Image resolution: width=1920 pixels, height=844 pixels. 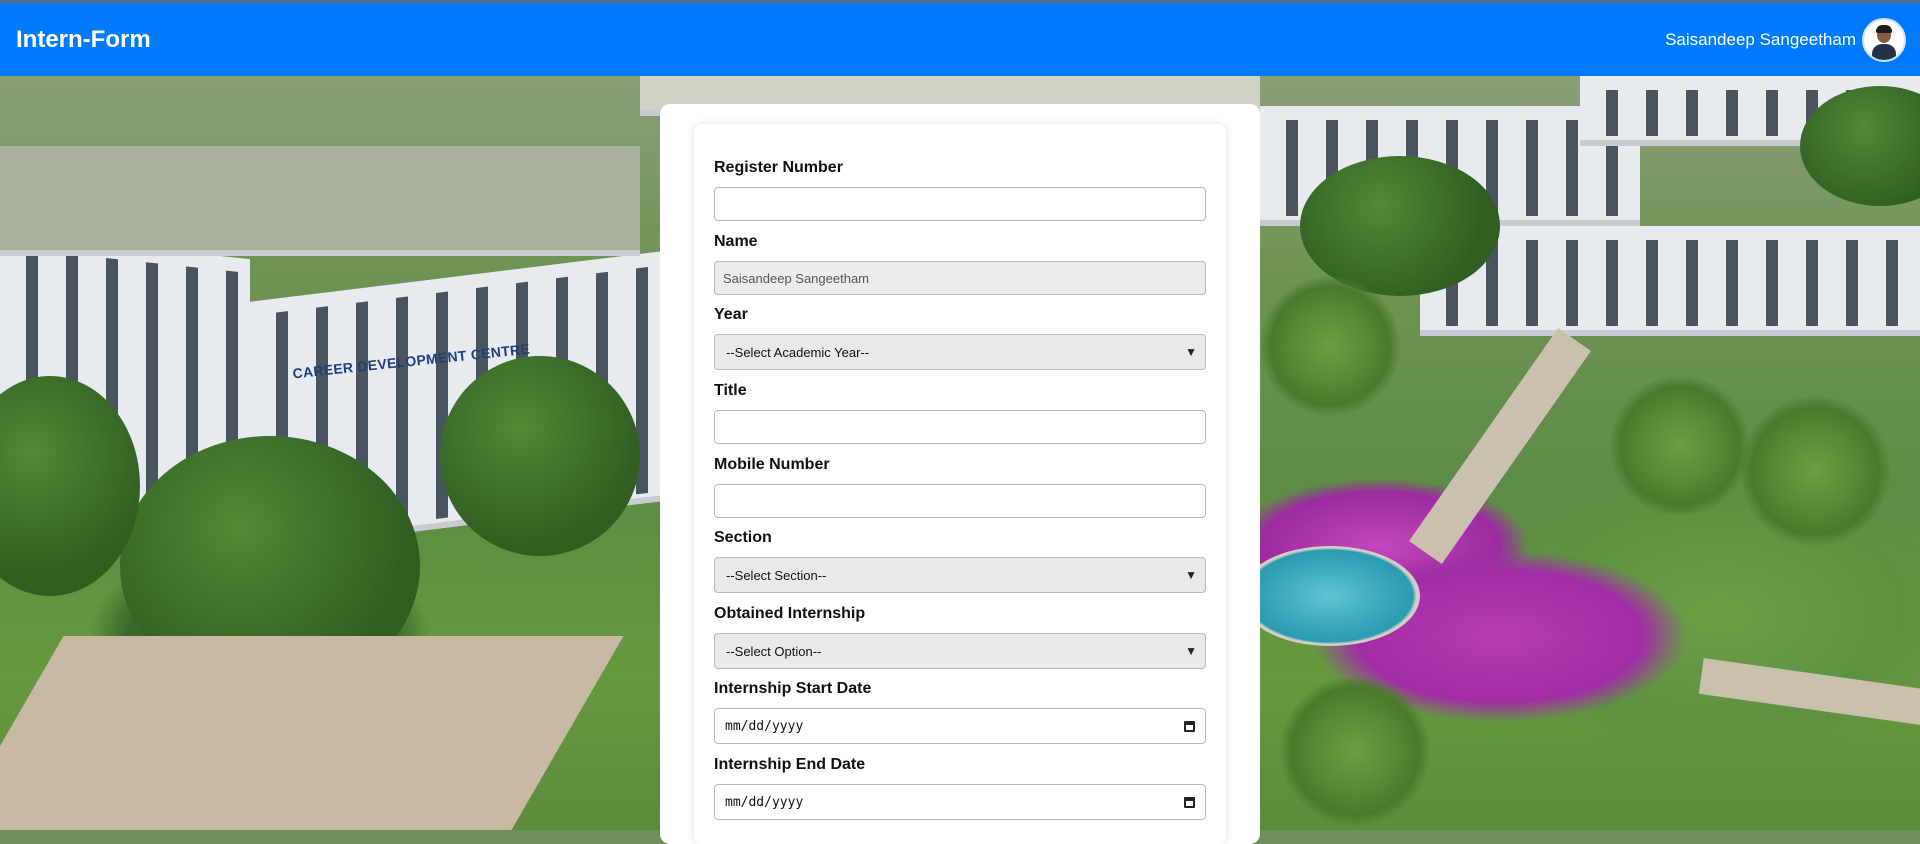 What do you see at coordinates (960, 726) in the screenshot?
I see `start-date-input: mm/dd/yyyy` at bounding box center [960, 726].